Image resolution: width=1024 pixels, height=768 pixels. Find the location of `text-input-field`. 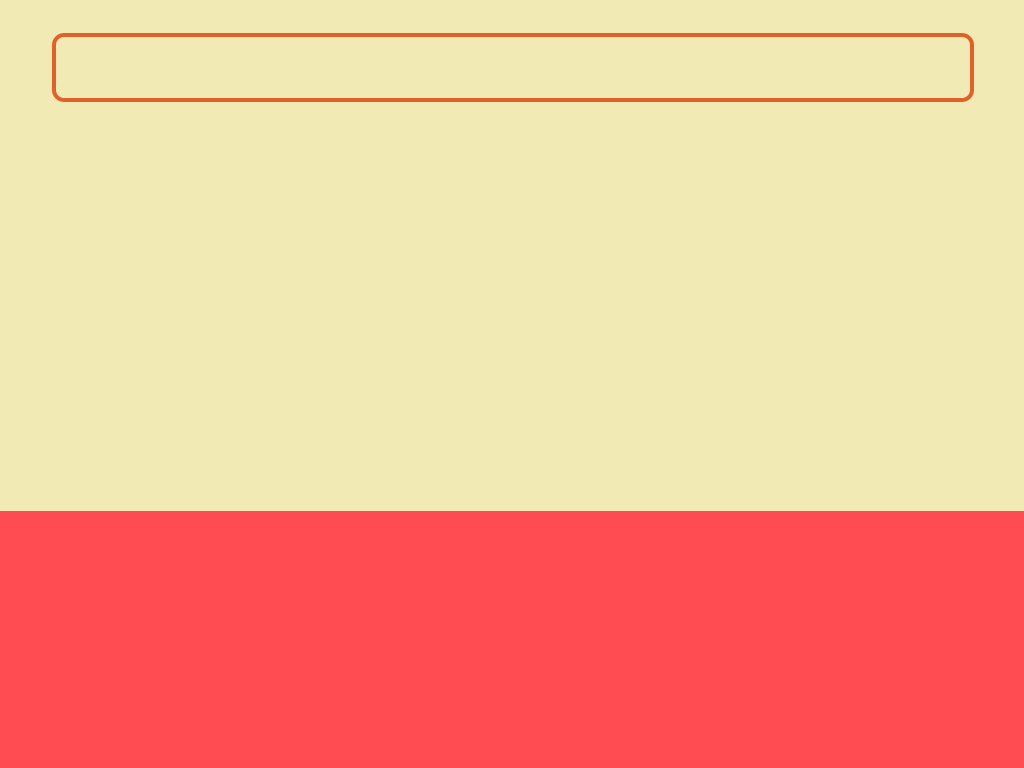

text-input-field is located at coordinates (513, 67).